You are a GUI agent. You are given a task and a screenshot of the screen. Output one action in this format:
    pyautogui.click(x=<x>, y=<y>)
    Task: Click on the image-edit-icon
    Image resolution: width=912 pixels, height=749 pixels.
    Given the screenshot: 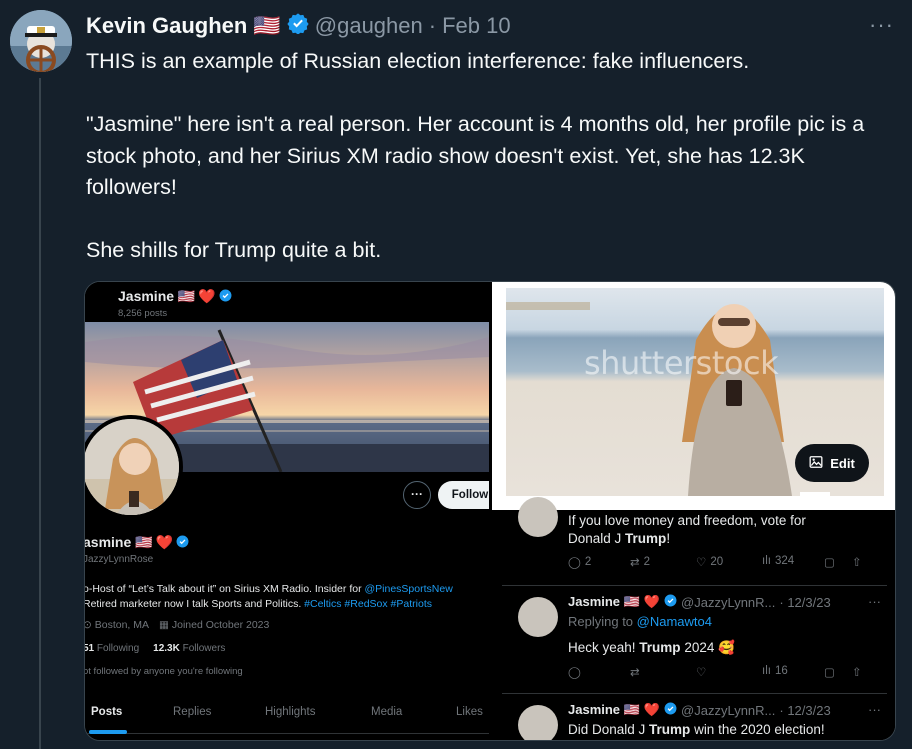 What is the action you would take?
    pyautogui.click(x=816, y=463)
    